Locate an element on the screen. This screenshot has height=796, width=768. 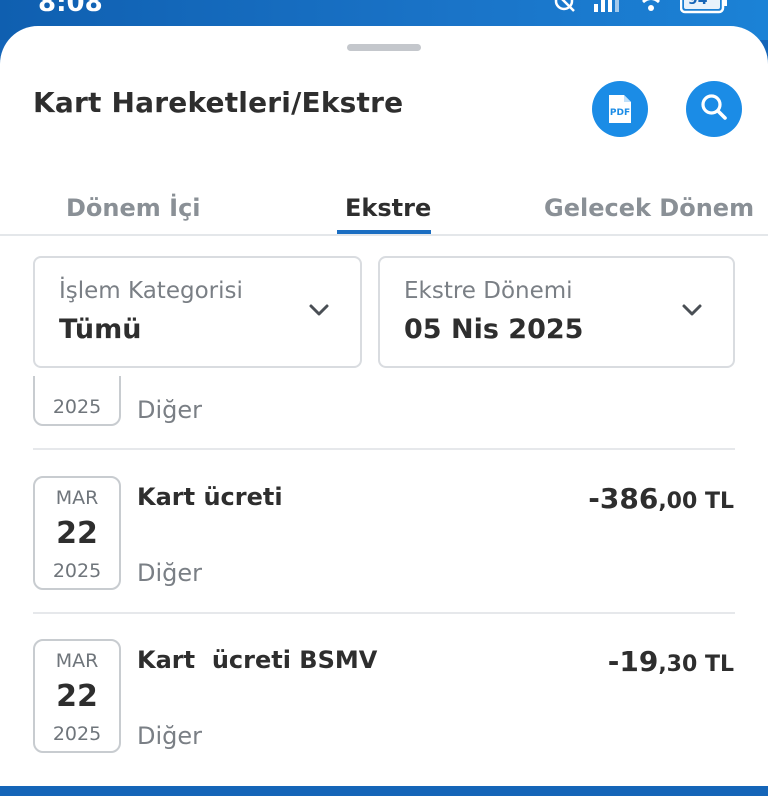
amount-decimal: ,00 TL is located at coordinates (696, 501).